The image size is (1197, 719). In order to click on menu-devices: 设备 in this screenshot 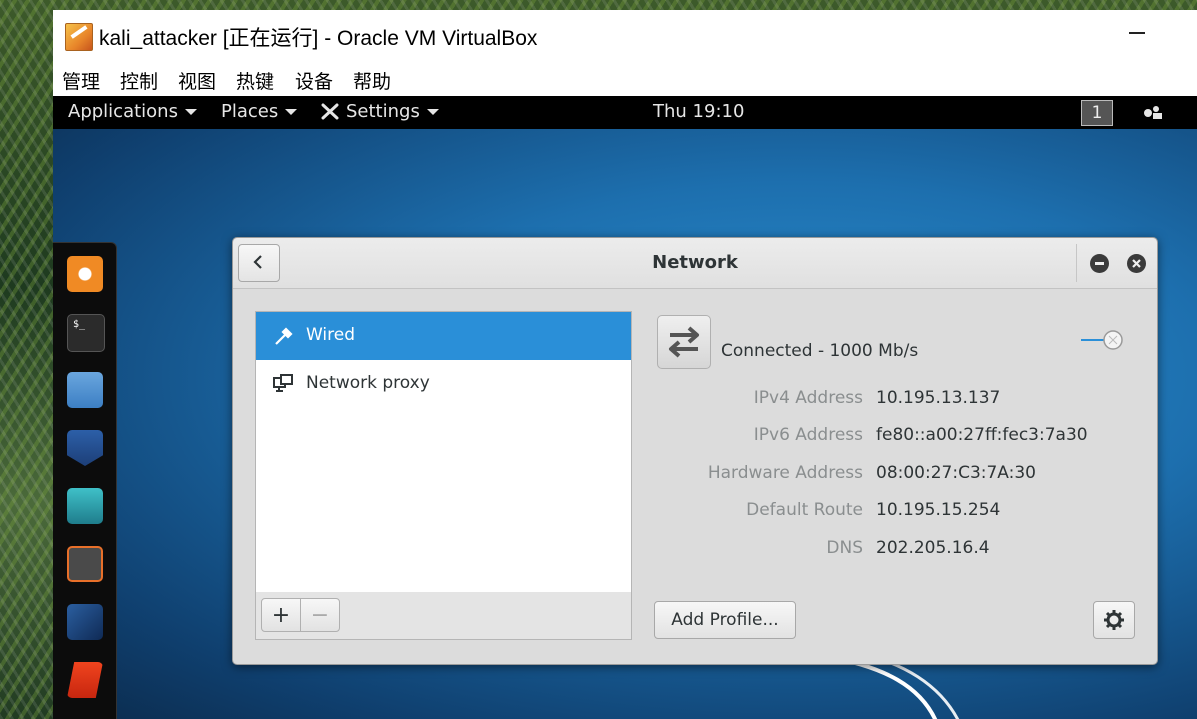, I will do `click(314, 80)`.